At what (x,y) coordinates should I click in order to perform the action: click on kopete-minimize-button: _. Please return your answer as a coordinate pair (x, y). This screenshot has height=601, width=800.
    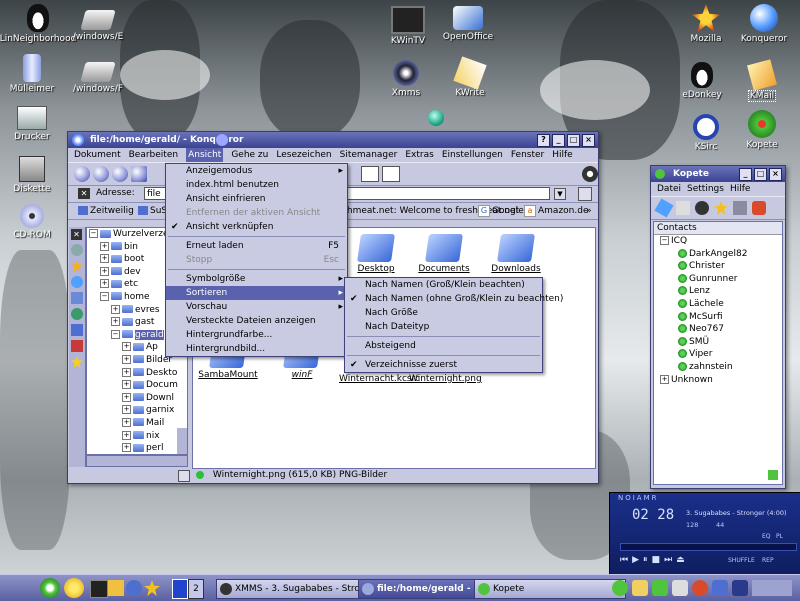
    Looking at the image, I should click on (745, 174).